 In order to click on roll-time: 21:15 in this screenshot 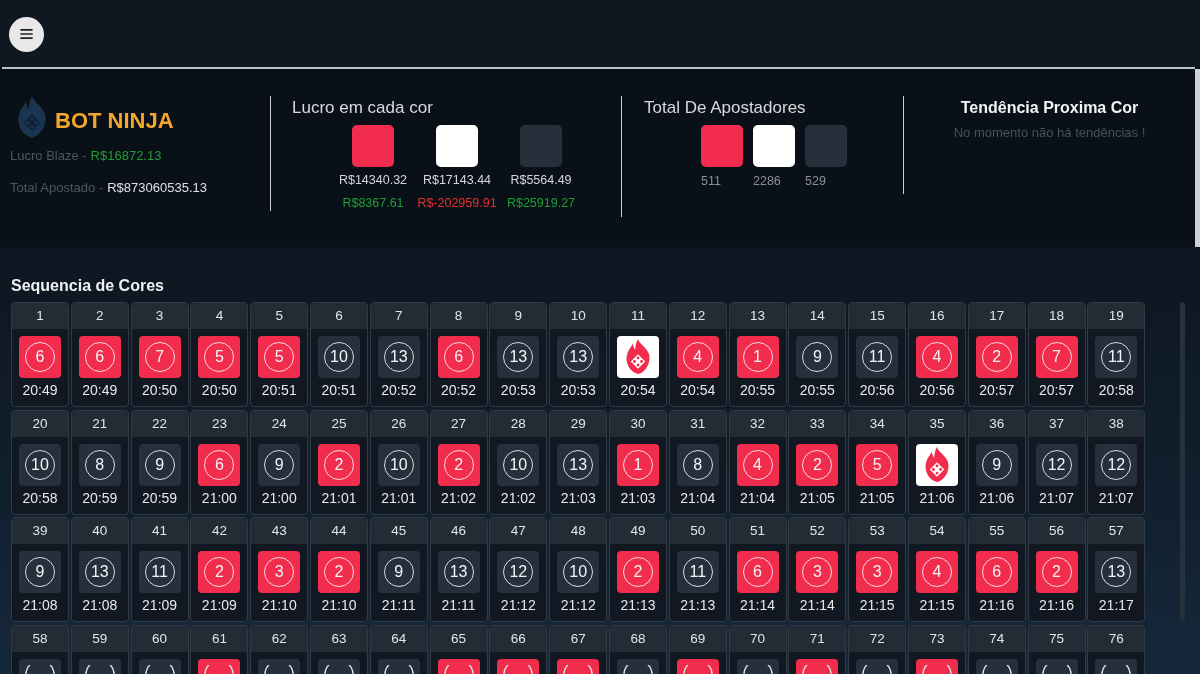, I will do `click(877, 605)`.